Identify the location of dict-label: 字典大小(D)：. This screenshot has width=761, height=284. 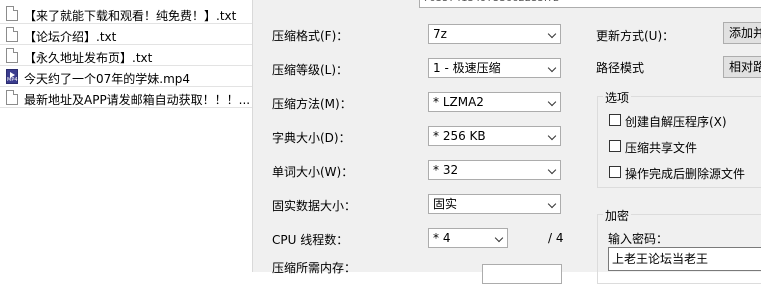
(311, 138).